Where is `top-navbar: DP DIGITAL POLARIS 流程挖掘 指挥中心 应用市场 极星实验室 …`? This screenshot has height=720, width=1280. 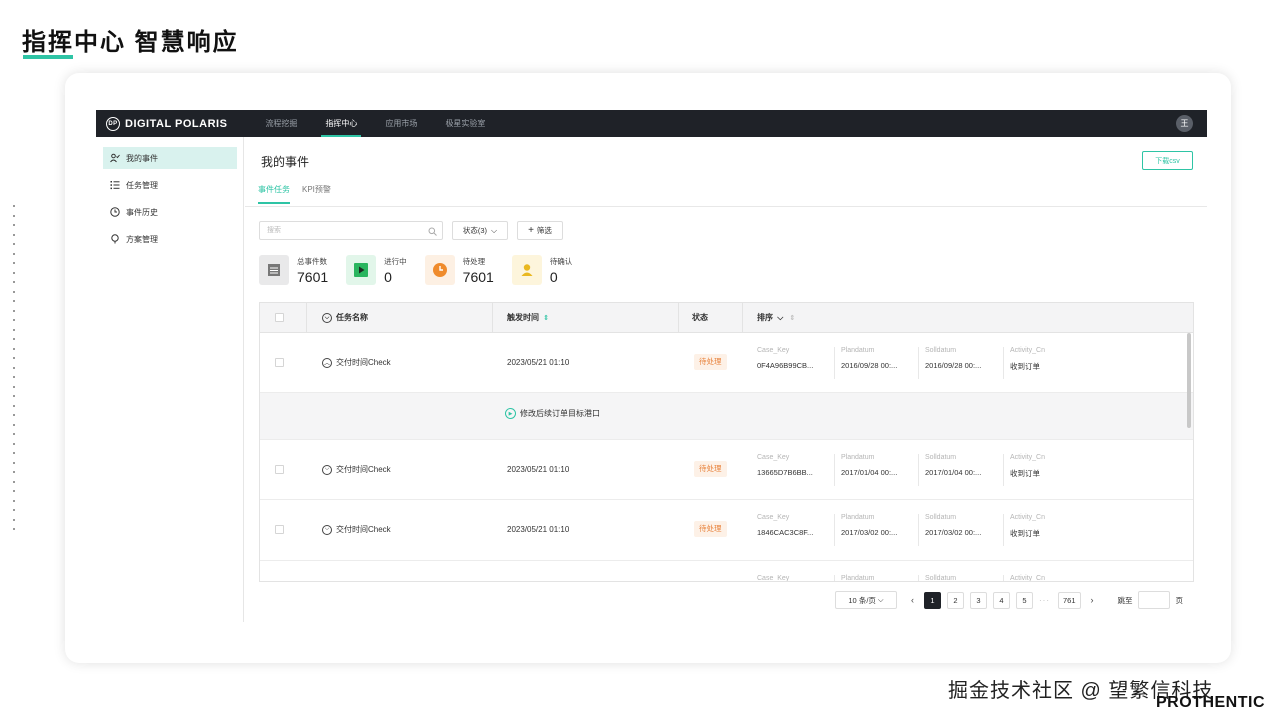 top-navbar: DP DIGITAL POLARIS 流程挖掘 指挥中心 应用市场 极星实验室 … is located at coordinates (651, 123).